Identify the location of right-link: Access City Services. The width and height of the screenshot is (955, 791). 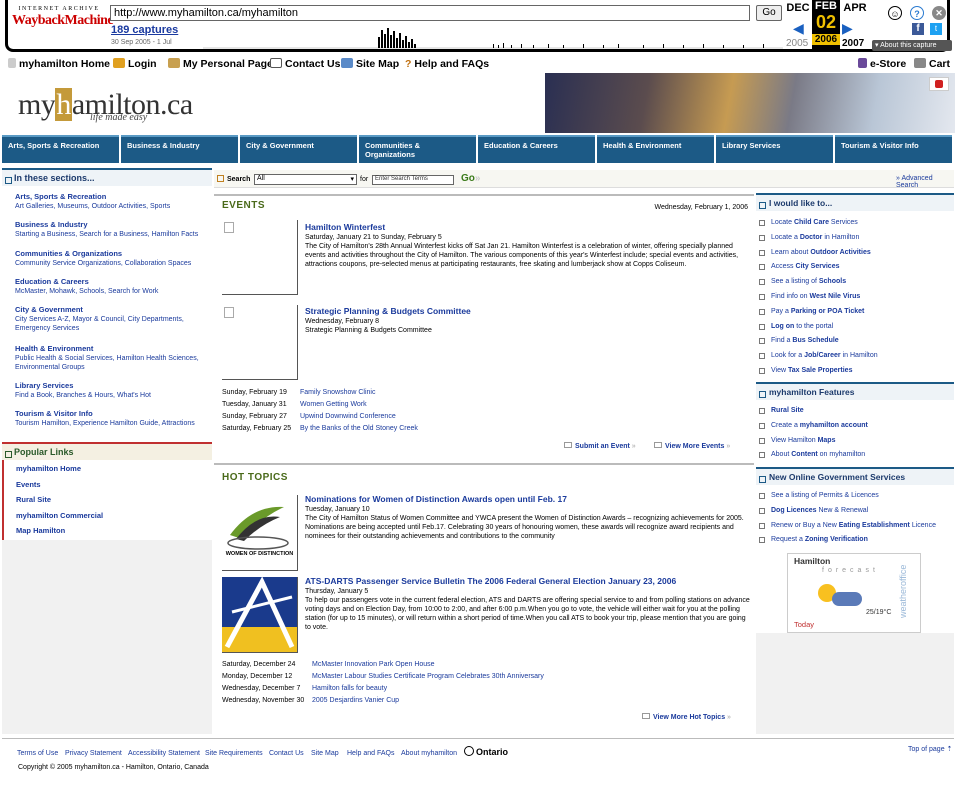
(805, 266).